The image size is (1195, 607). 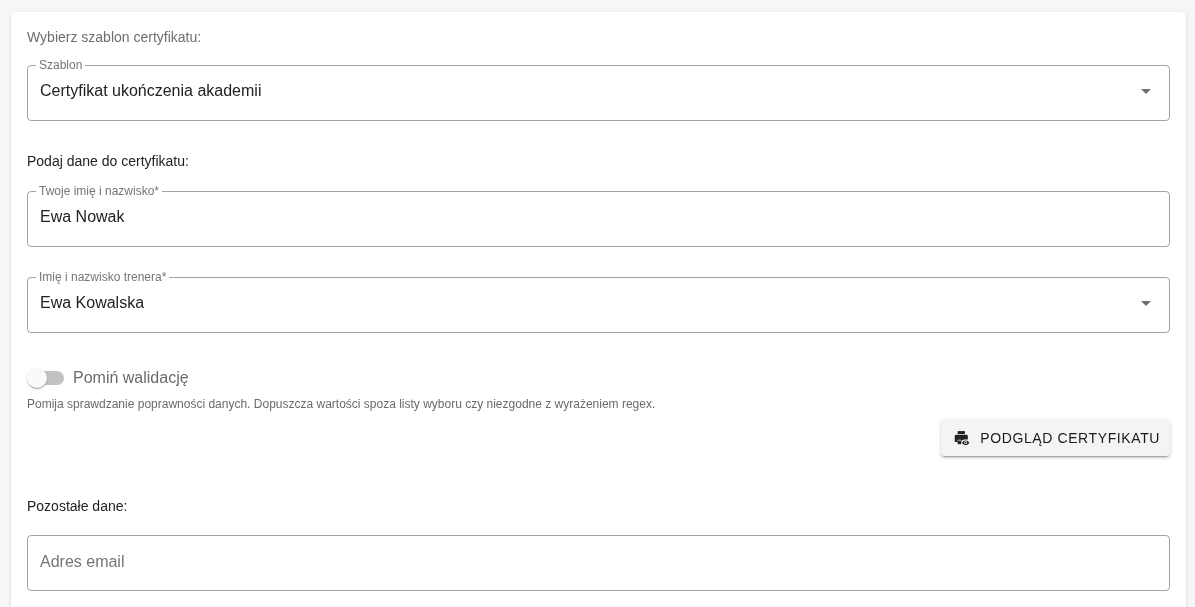 I want to click on select-field: Imię i nazwisko trenera* Ewa Kowalska, so click(x=598, y=301).